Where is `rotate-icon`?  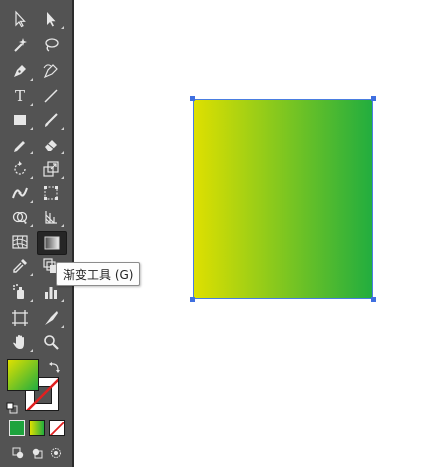
rotate-icon is located at coordinates (20, 168).